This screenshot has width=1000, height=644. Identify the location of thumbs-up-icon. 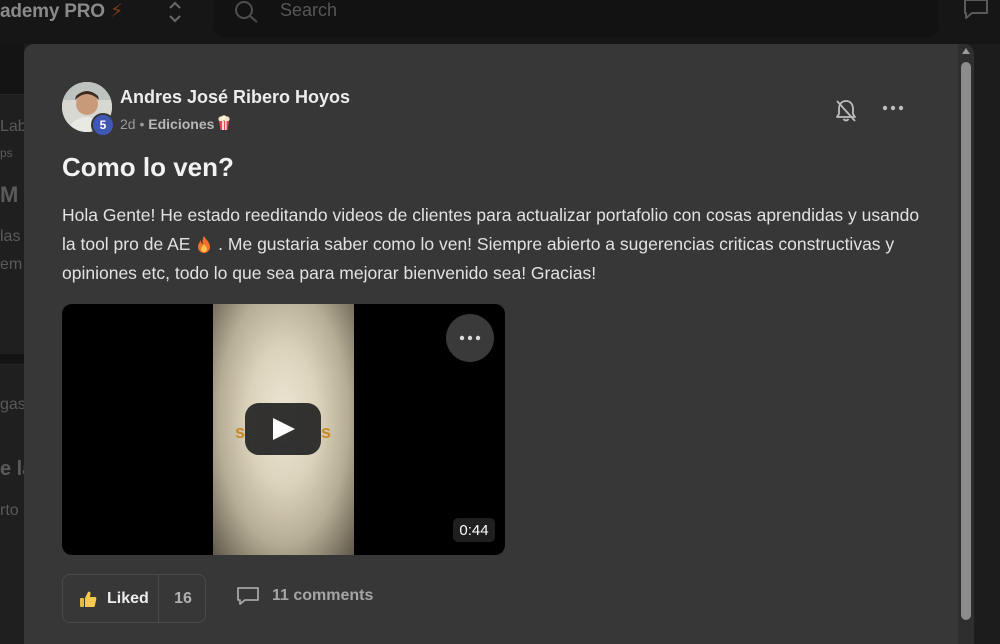
(88, 599).